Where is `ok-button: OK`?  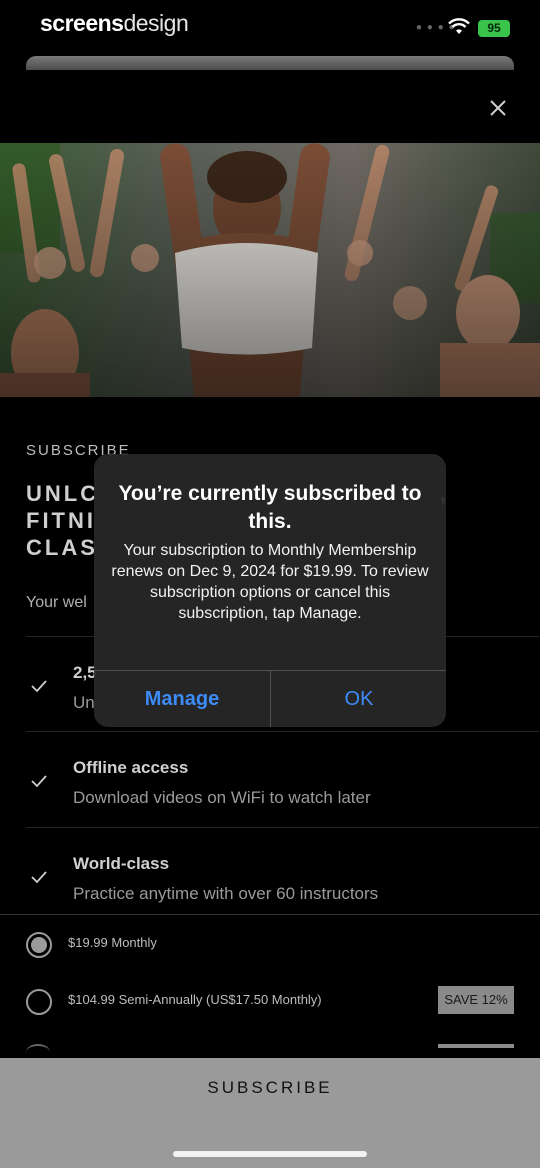
ok-button: OK is located at coordinates (358, 699).